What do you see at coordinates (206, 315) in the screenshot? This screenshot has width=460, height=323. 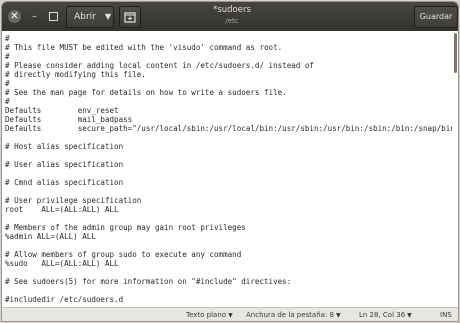 I see `language-label: Texto plano` at bounding box center [206, 315].